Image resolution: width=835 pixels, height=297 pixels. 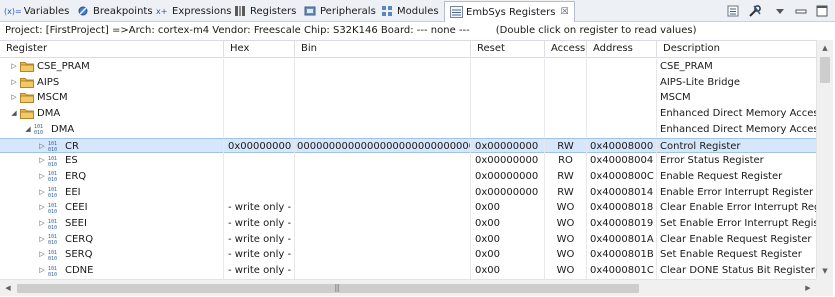 What do you see at coordinates (824, 159) in the screenshot?
I see `vertical-scrollbar: ▲ ▼` at bounding box center [824, 159].